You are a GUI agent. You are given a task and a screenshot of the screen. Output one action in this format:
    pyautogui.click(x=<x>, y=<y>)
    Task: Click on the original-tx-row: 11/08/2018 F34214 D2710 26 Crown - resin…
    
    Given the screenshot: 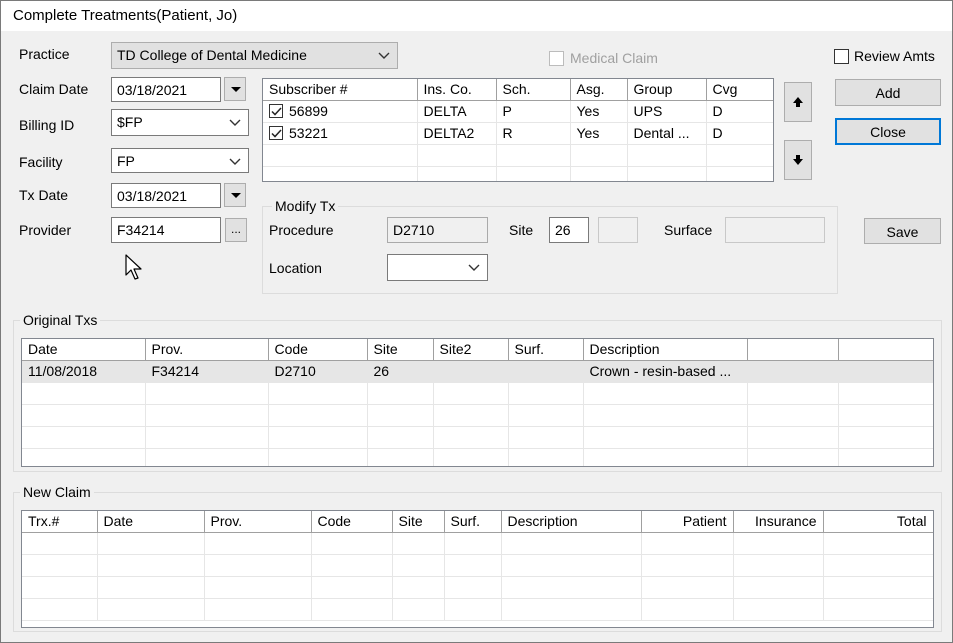 What is the action you would take?
    pyautogui.click(x=477, y=371)
    